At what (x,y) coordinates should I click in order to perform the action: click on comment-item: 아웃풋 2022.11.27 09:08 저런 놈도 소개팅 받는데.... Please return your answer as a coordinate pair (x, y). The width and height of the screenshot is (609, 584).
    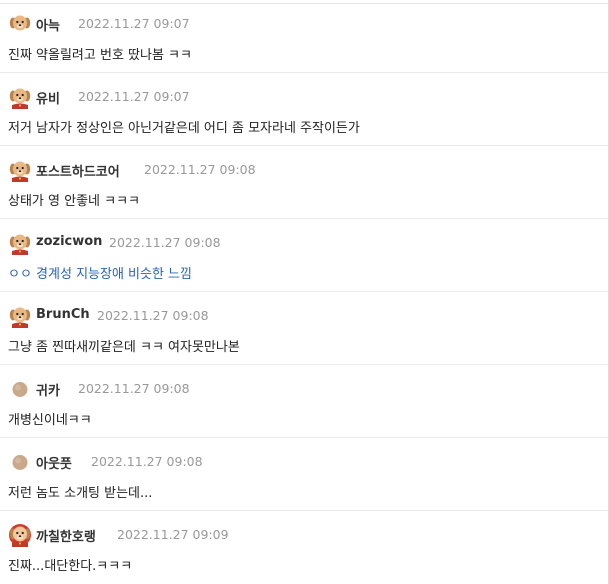
    Looking at the image, I should click on (304, 474).